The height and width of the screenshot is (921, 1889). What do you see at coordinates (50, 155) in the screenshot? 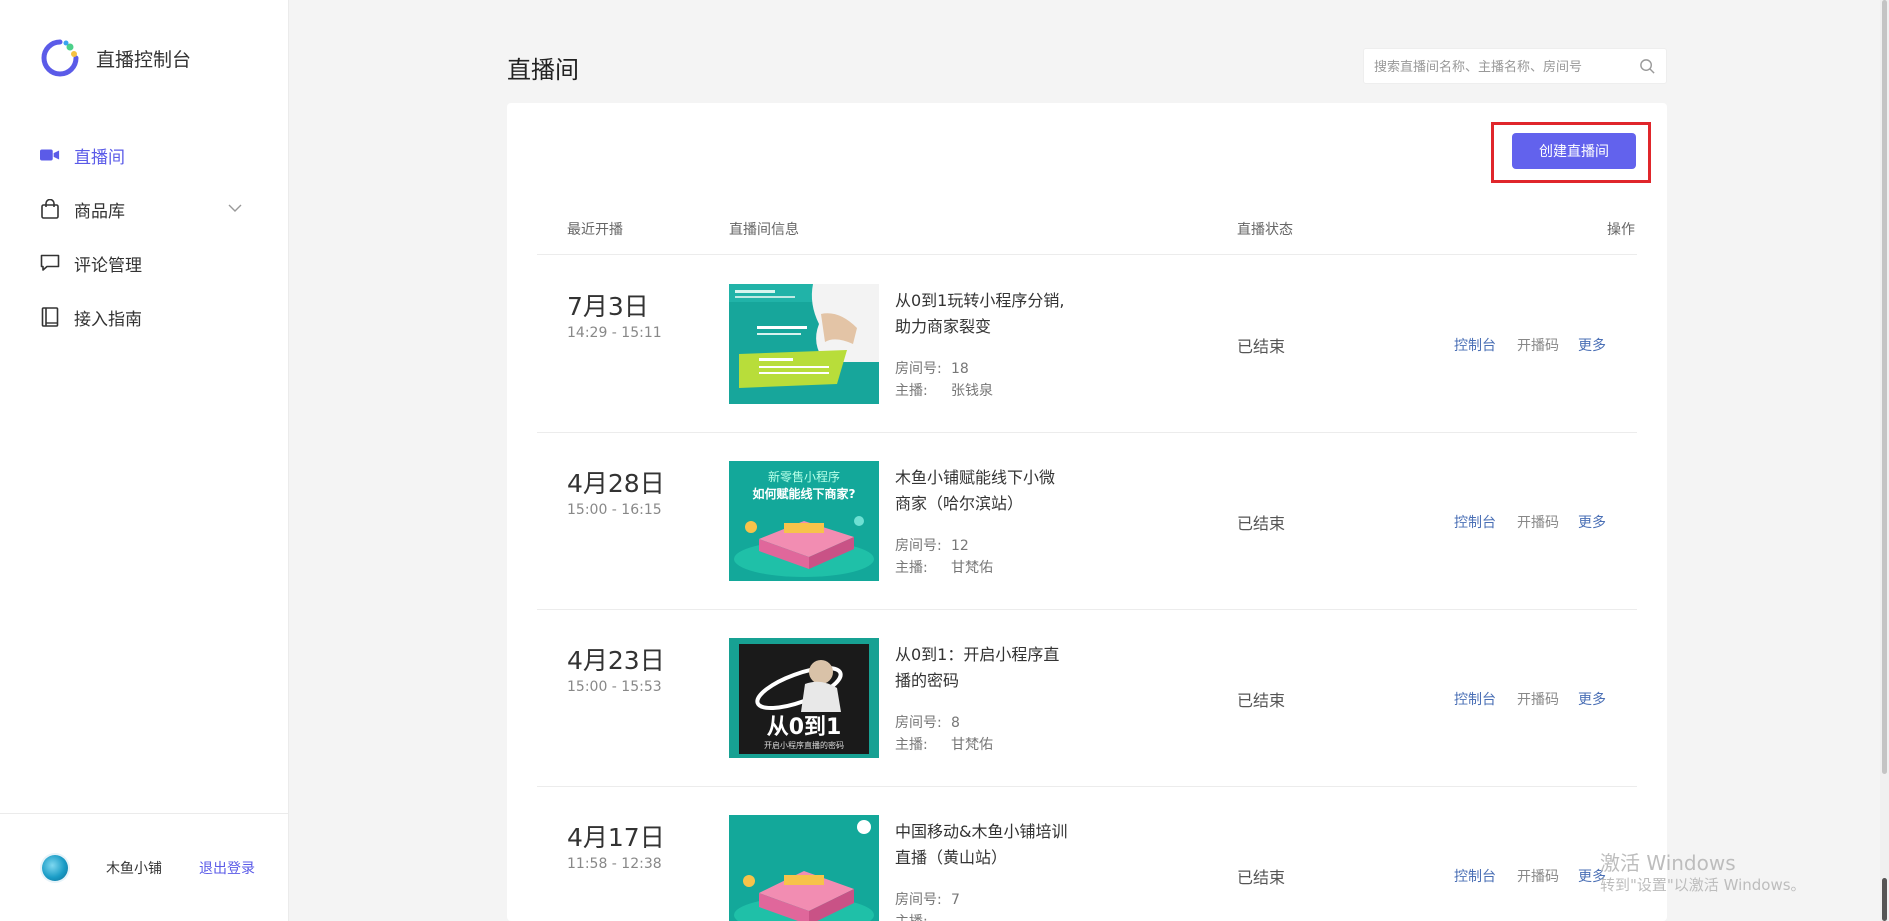
I see `video-camera-icon` at bounding box center [50, 155].